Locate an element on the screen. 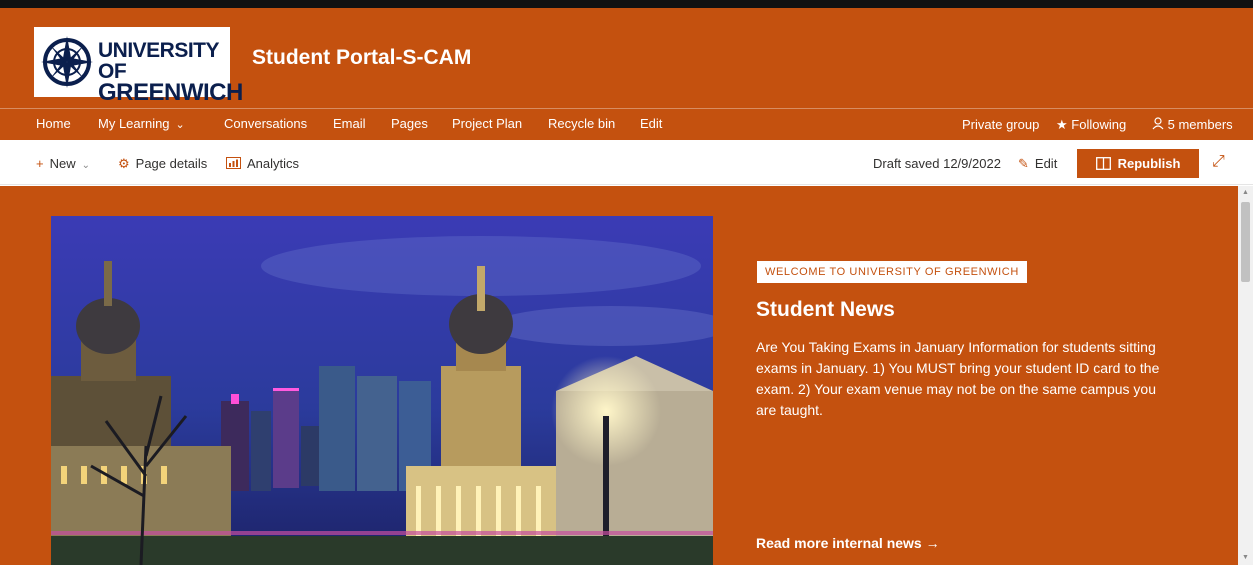  nav-item-pages: Pages is located at coordinates (409, 123).